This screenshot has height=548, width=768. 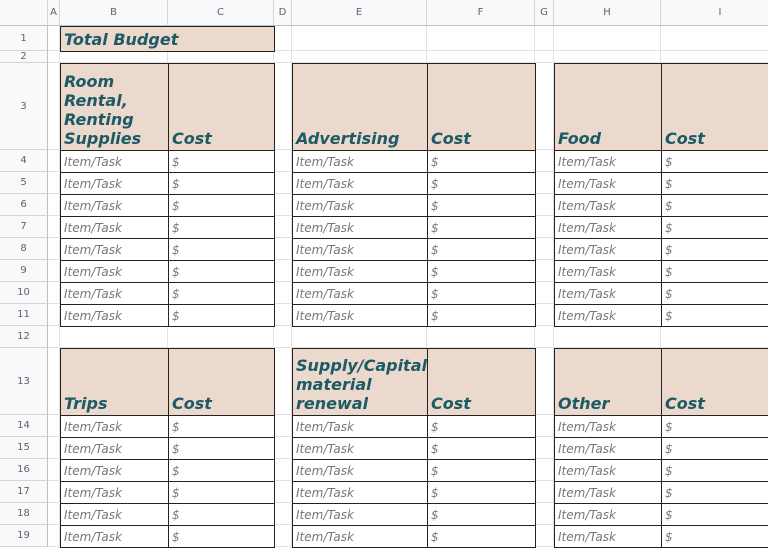 What do you see at coordinates (24, 38) in the screenshot?
I see `row-header-1: 1` at bounding box center [24, 38].